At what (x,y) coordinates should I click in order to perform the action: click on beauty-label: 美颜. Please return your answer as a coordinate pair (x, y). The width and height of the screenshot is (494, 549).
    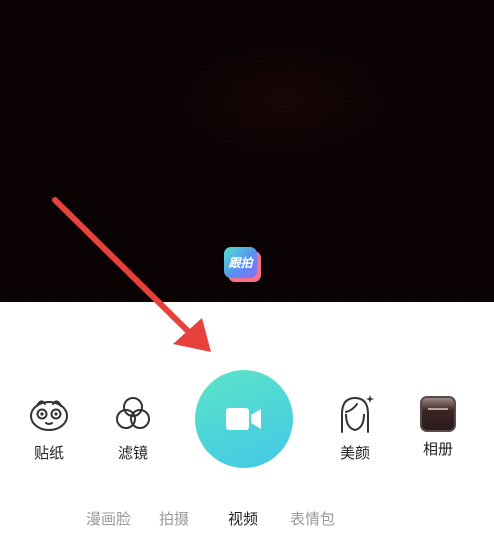
    Looking at the image, I should click on (354, 453).